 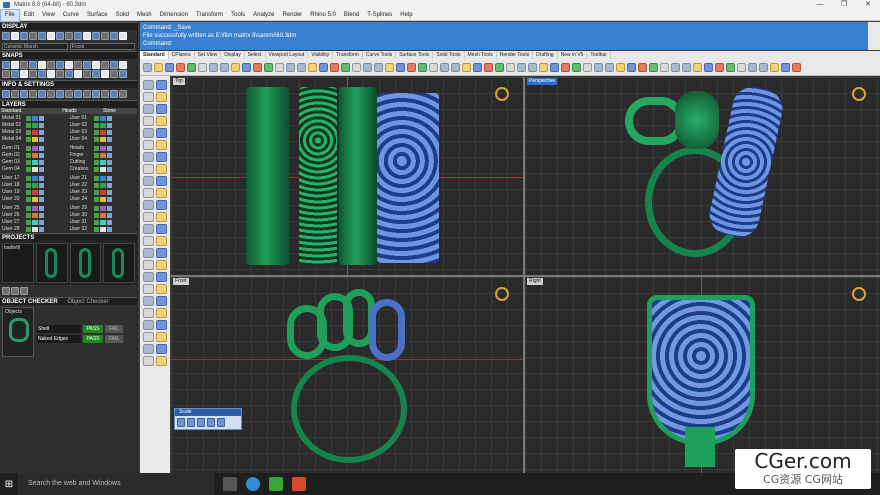 I want to click on scale-panel: Scale, so click(x=208, y=419).